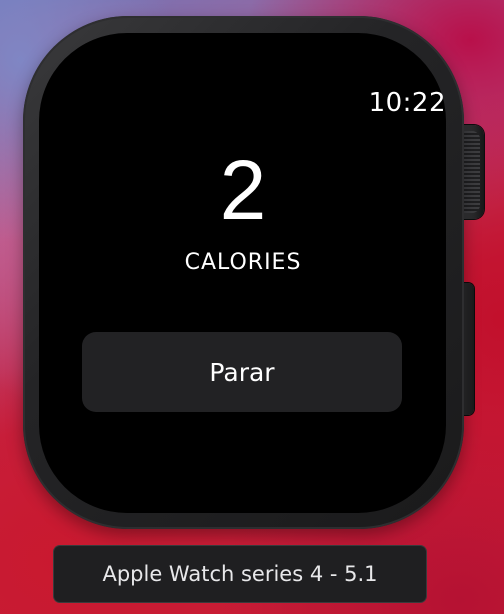 Image resolution: width=504 pixels, height=614 pixels. Describe the element at coordinates (407, 103) in the screenshot. I see `clock-time: 10:22` at that location.